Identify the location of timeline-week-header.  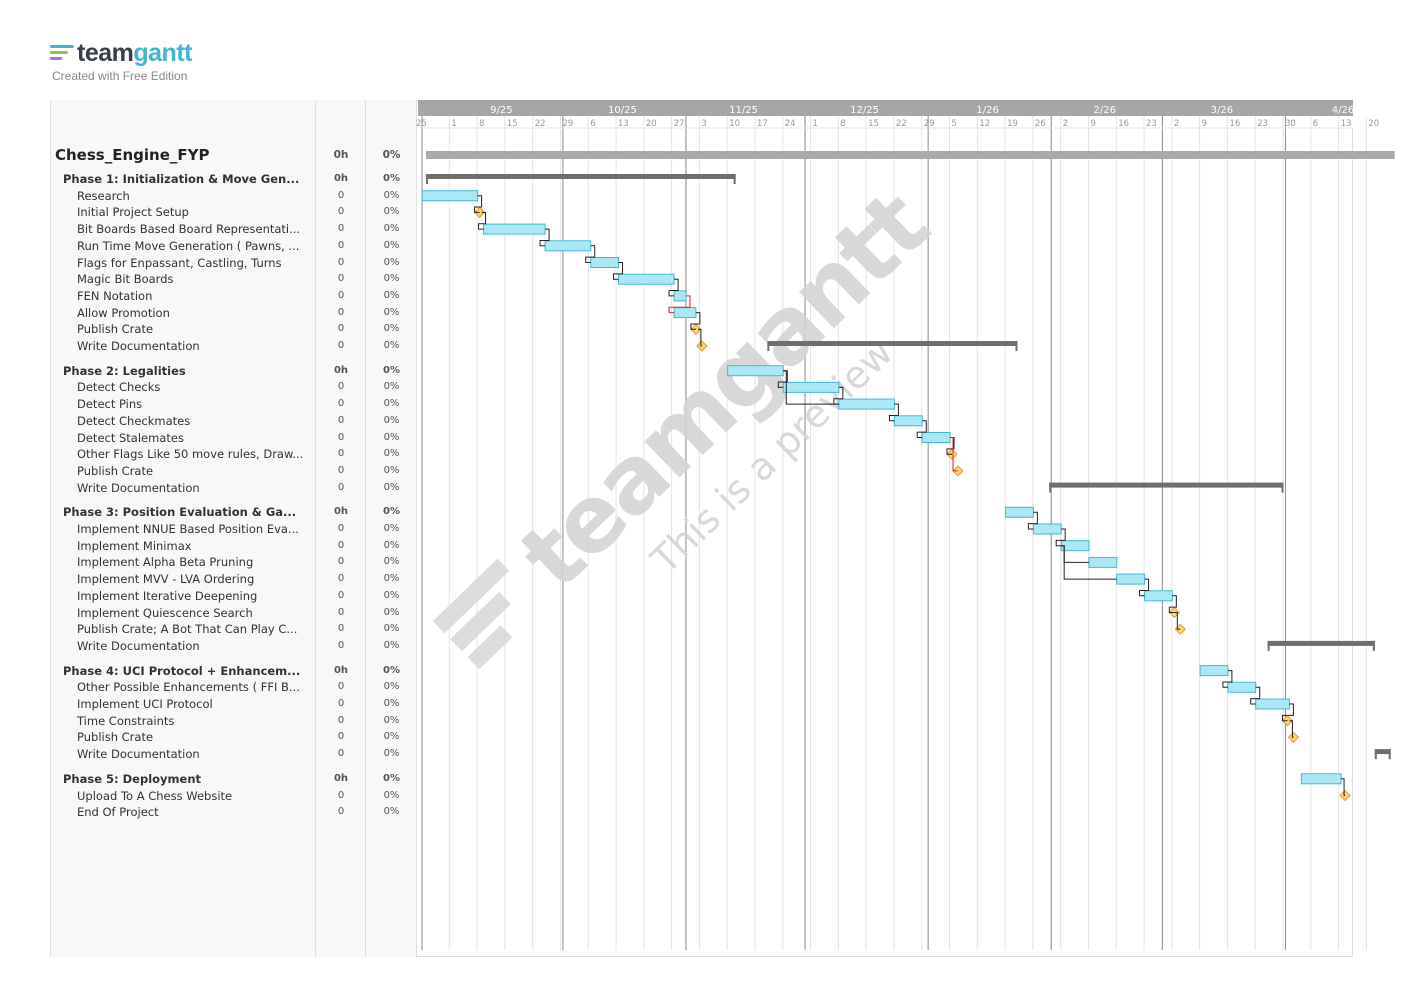
(885, 122).